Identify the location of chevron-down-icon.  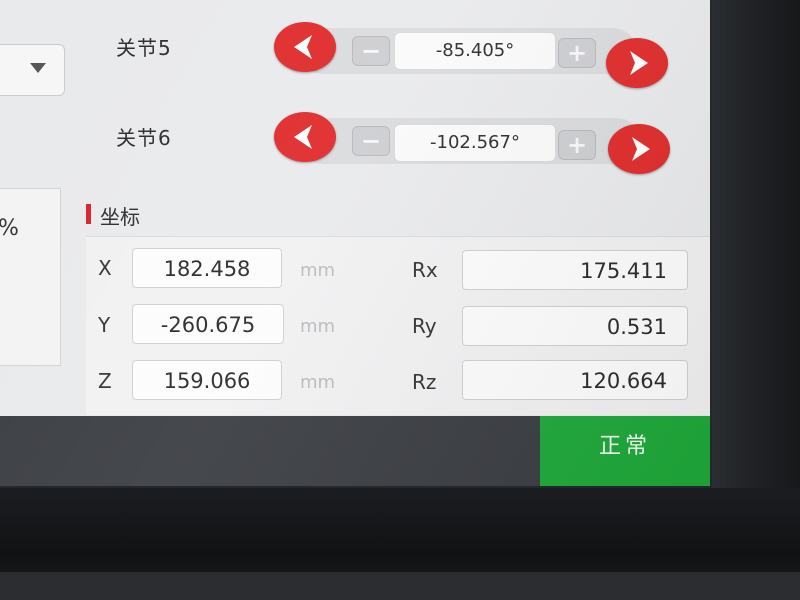
(38, 68).